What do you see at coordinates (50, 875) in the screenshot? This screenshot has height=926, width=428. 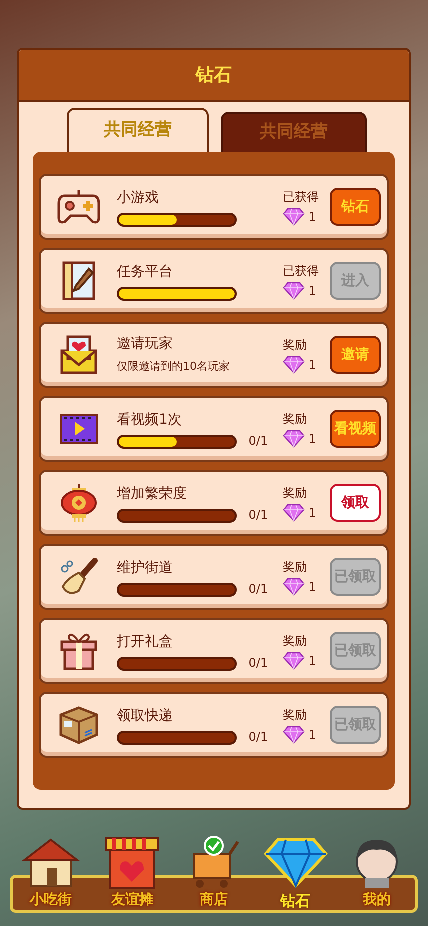 I see `nav-item: 小吃街` at bounding box center [50, 875].